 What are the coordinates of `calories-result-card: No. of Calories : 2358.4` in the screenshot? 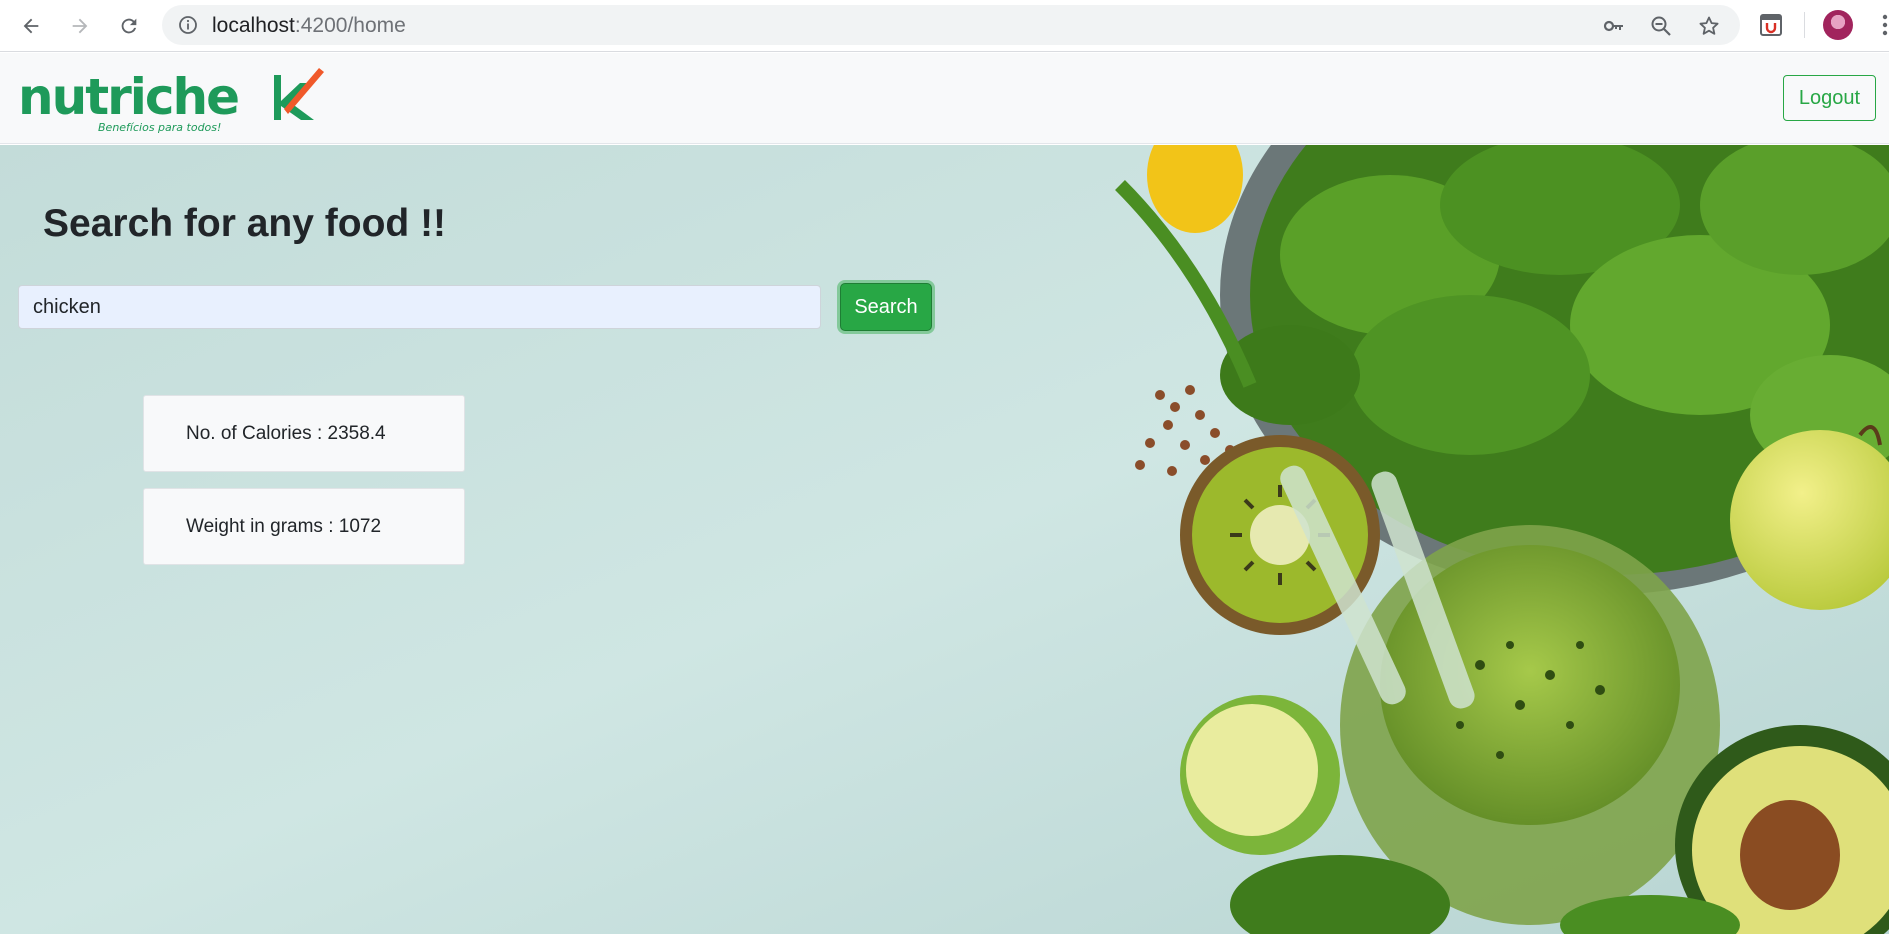 It's located at (304, 433).